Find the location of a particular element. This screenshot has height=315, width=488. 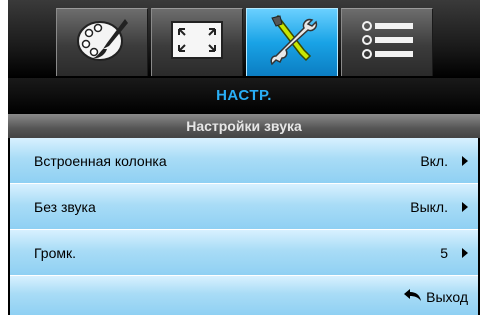

tab-options is located at coordinates (387, 42).